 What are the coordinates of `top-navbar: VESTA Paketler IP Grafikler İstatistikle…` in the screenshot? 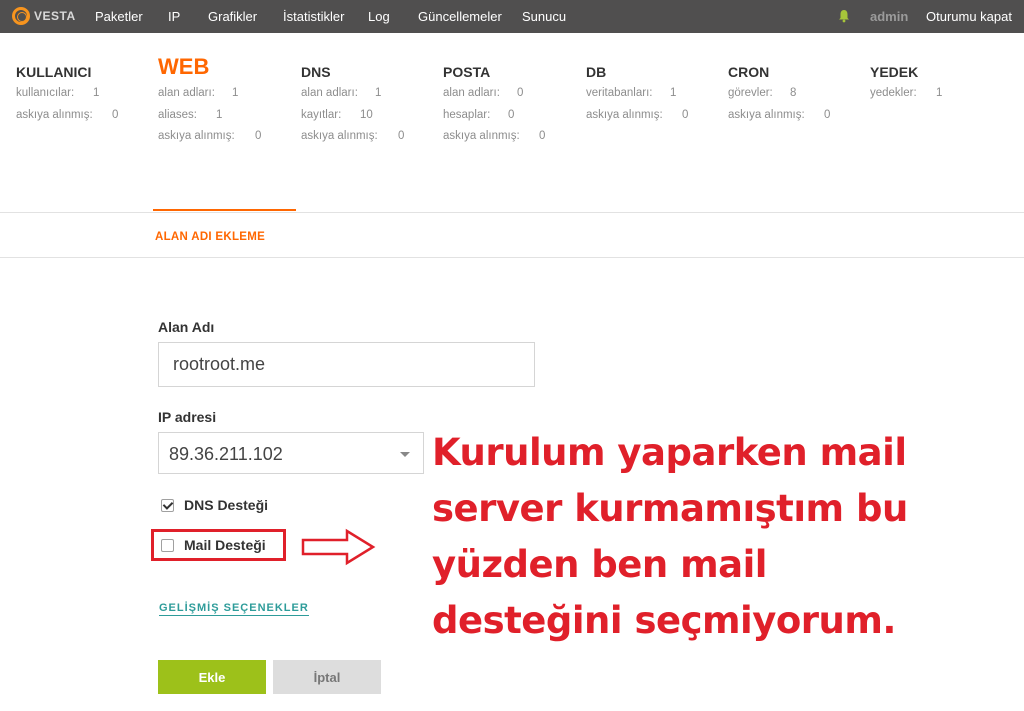 It's located at (512, 16).